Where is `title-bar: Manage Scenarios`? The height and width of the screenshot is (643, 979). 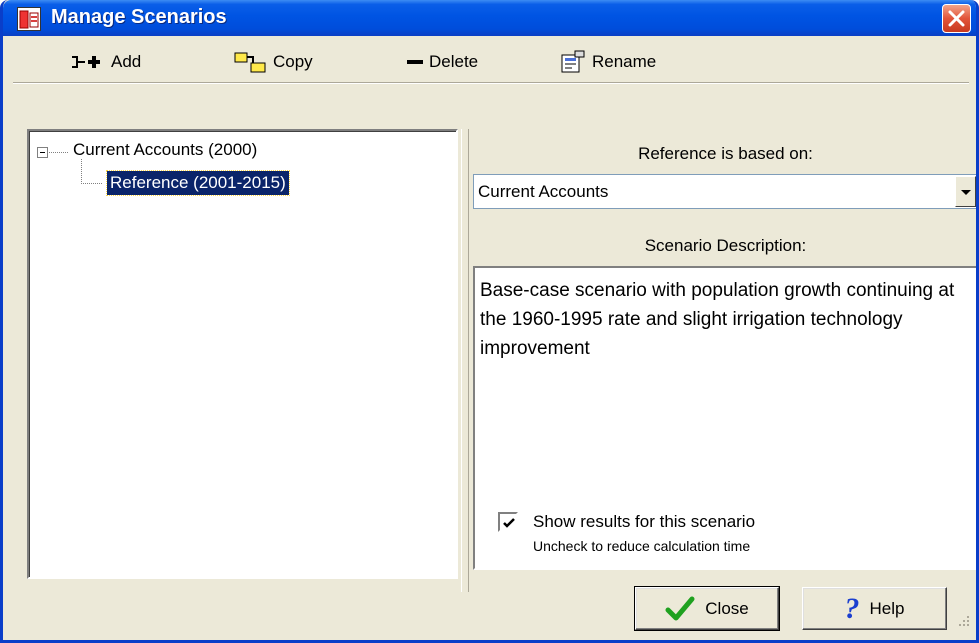 title-bar: Manage Scenarios is located at coordinates (489, 18).